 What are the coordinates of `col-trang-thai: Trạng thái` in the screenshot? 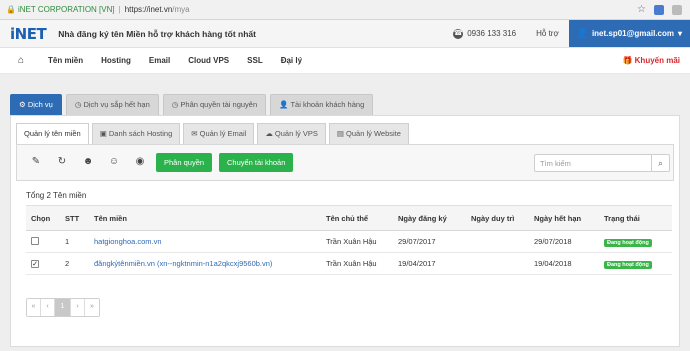 It's located at (635, 218).